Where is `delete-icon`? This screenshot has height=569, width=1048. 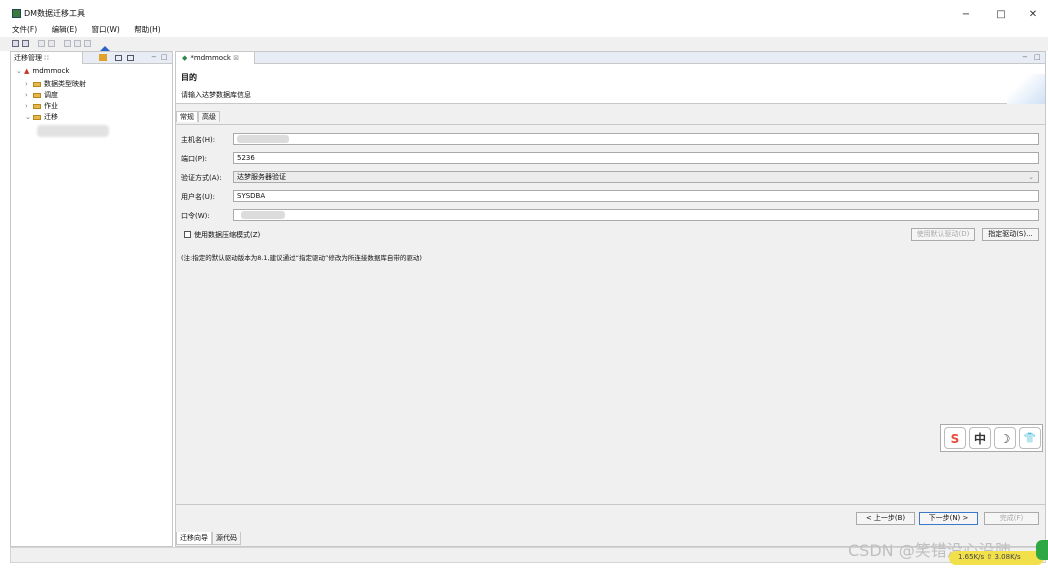
delete-icon is located at coordinates (87, 43).